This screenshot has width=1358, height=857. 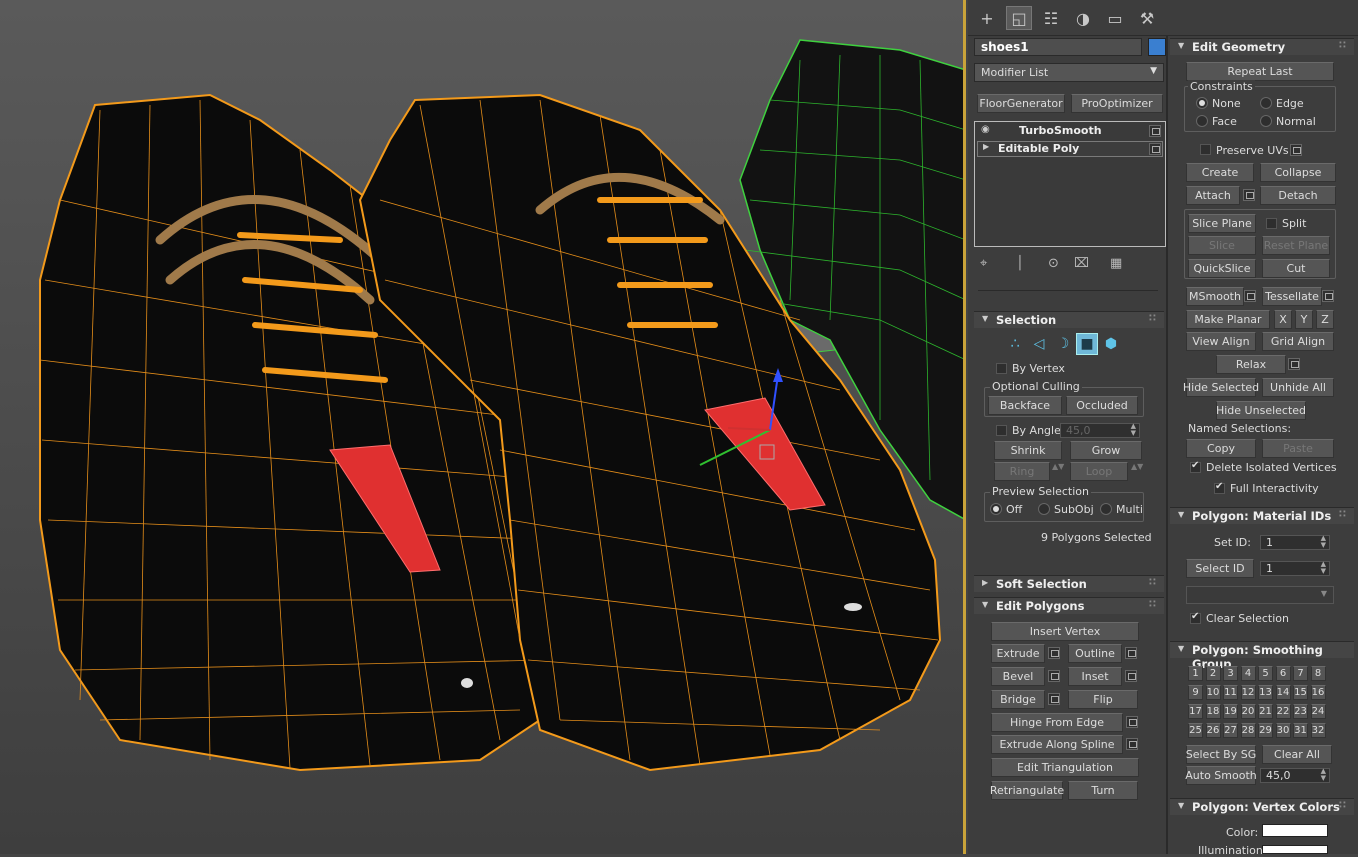 What do you see at coordinates (1295, 849) in the screenshot?
I see `illumination-color-swatch` at bounding box center [1295, 849].